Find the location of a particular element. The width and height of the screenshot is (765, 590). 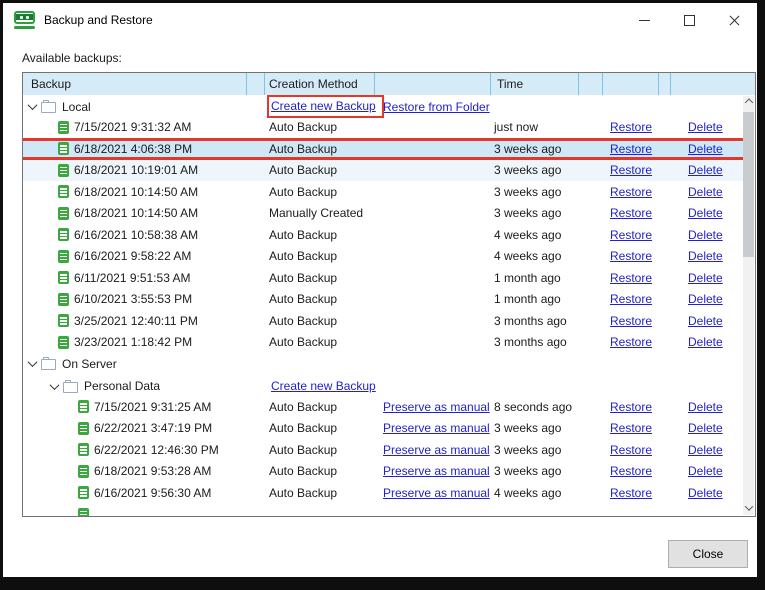

chevron-up-icon is located at coordinates (748, 102).